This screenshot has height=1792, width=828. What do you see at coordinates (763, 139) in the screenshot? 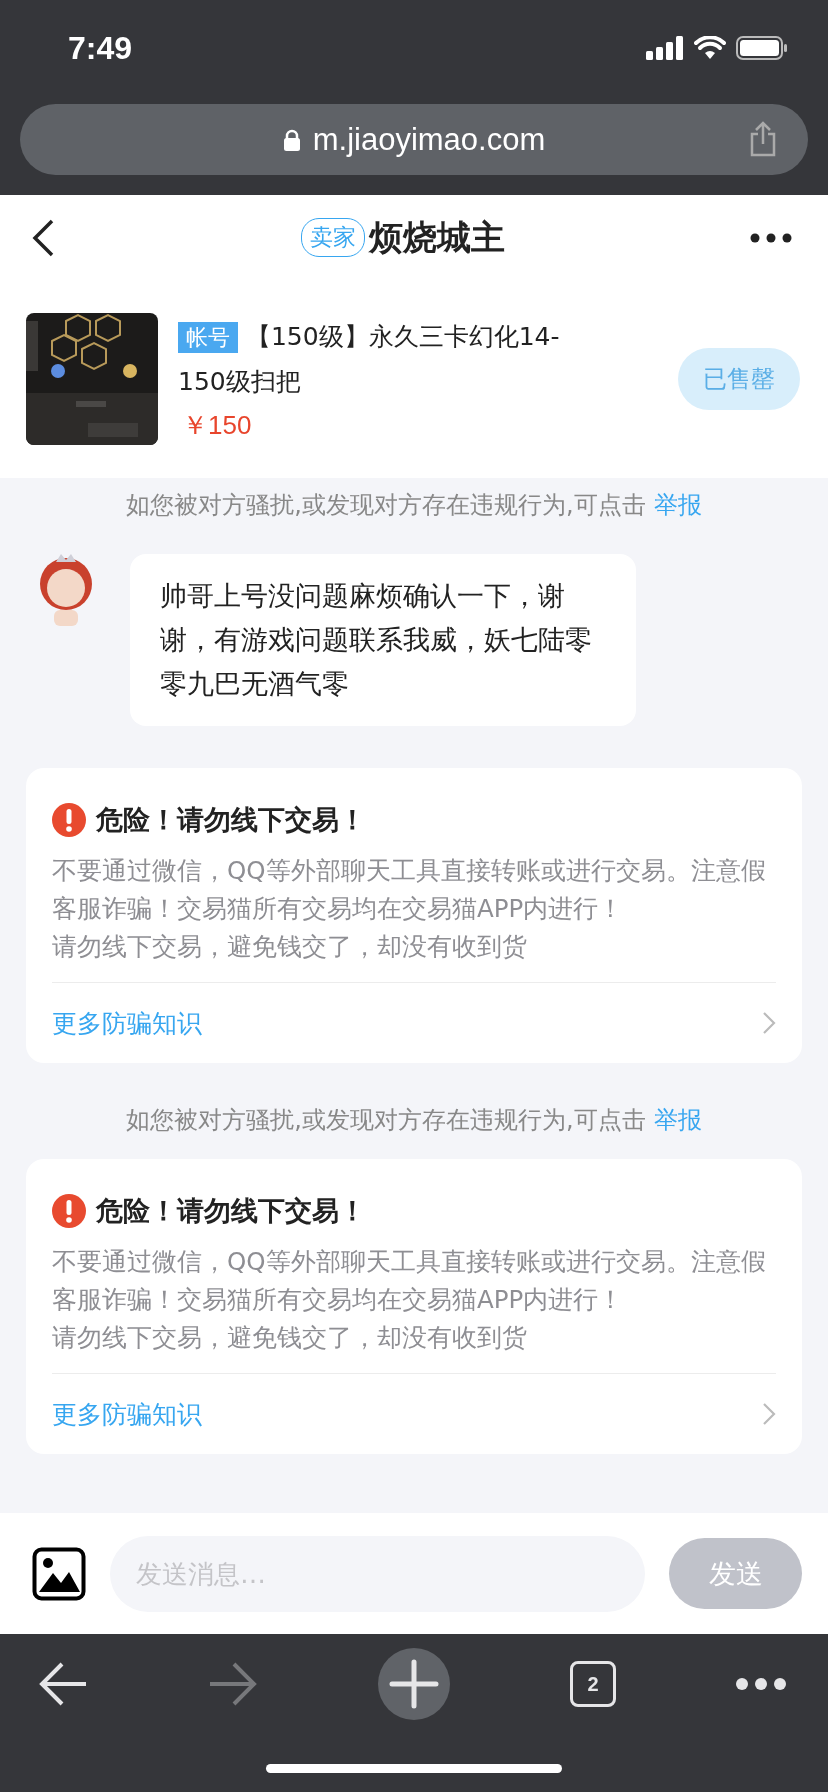
I see `share-icon` at bounding box center [763, 139].